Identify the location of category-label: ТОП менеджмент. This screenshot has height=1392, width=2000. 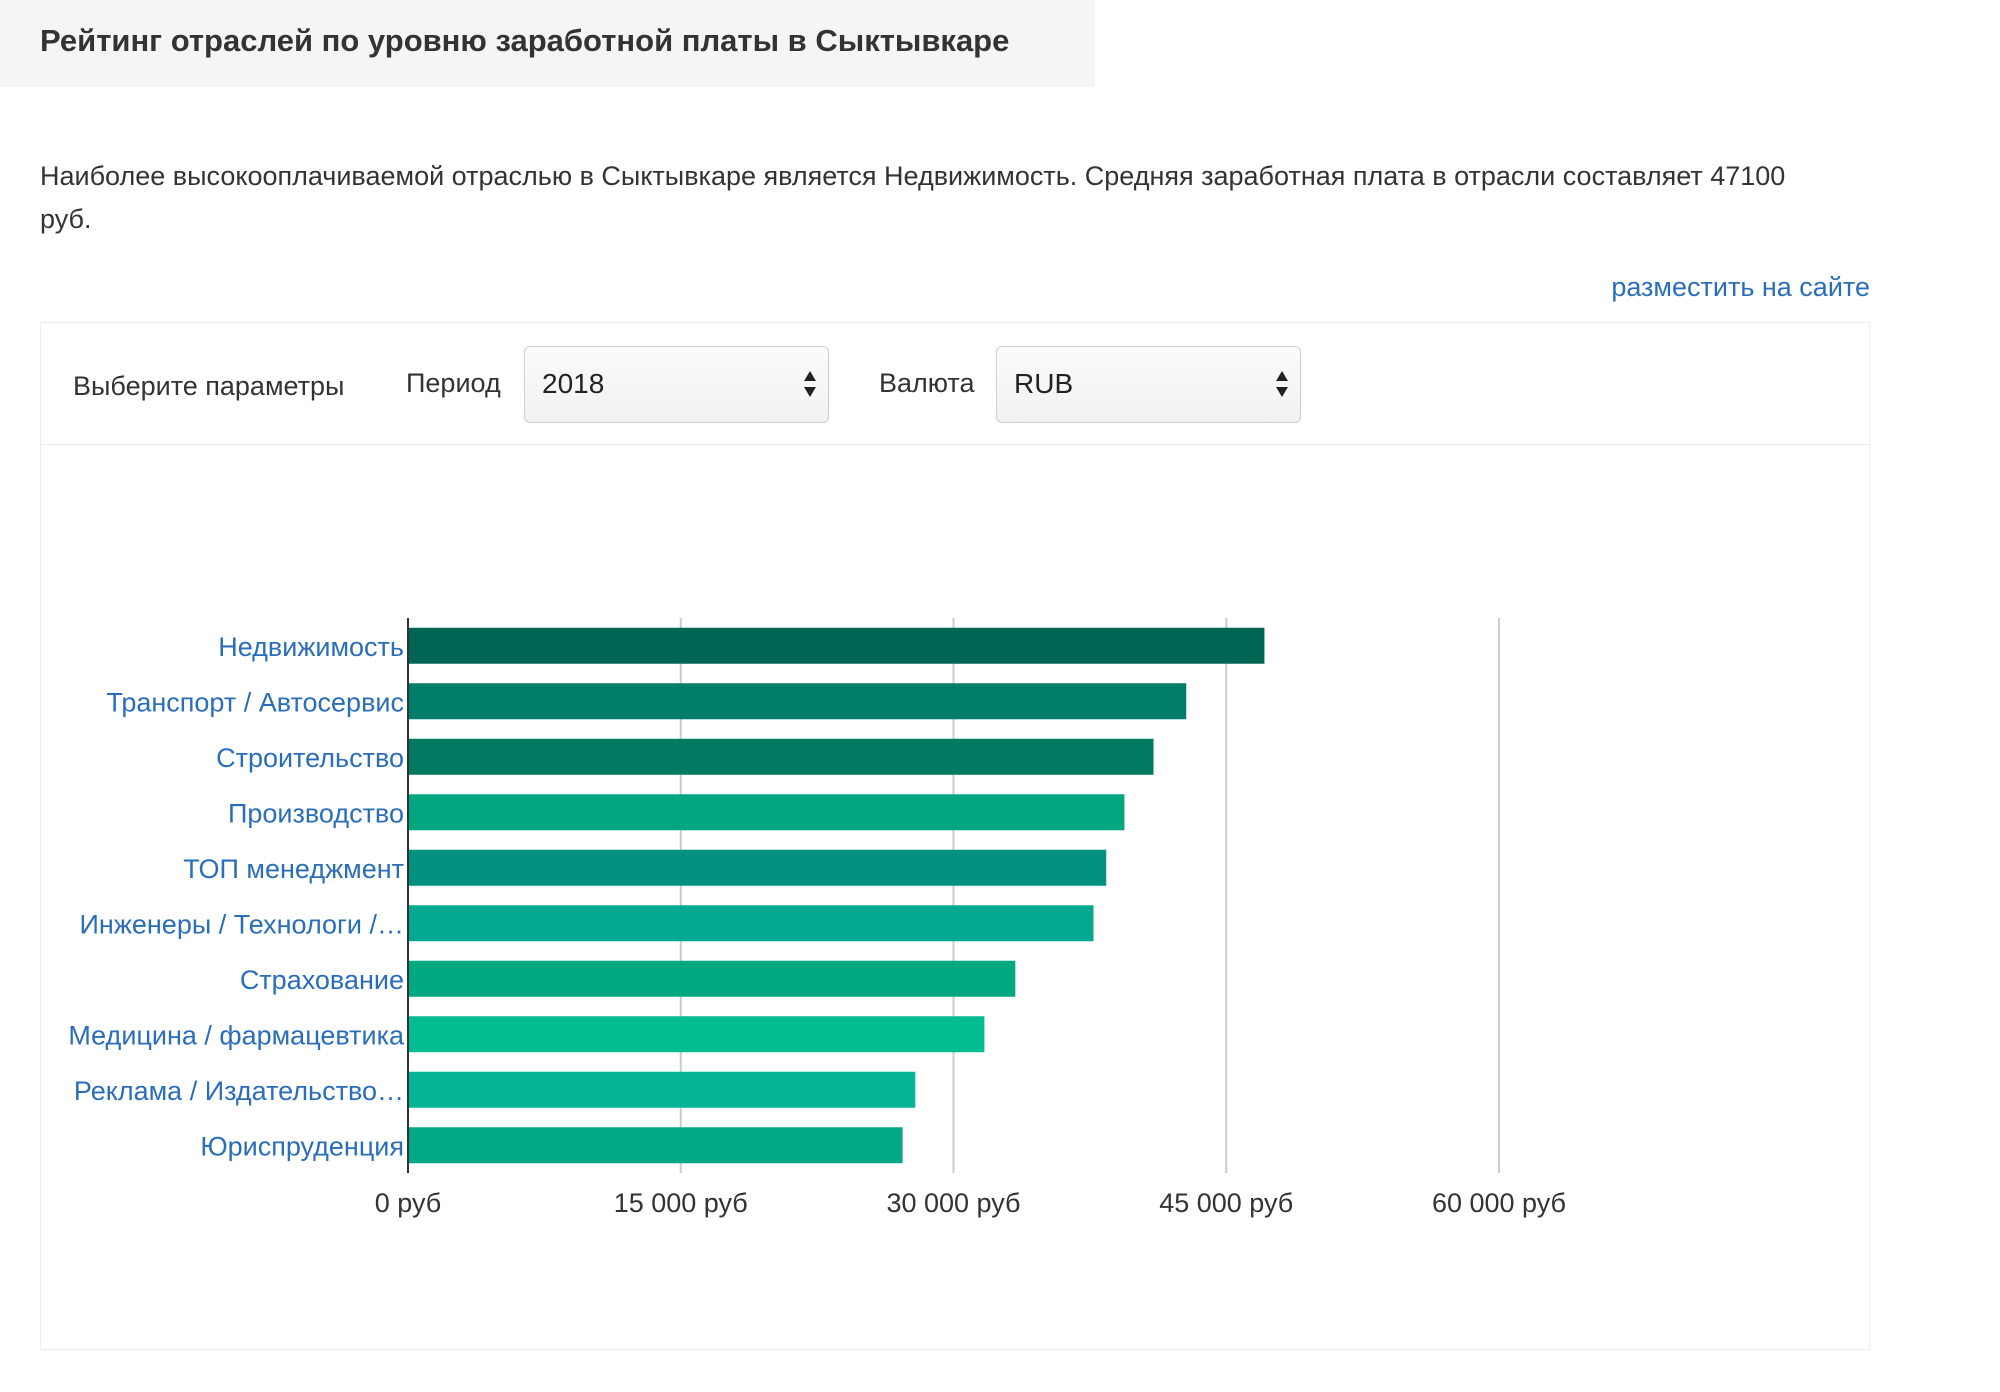
(293, 869).